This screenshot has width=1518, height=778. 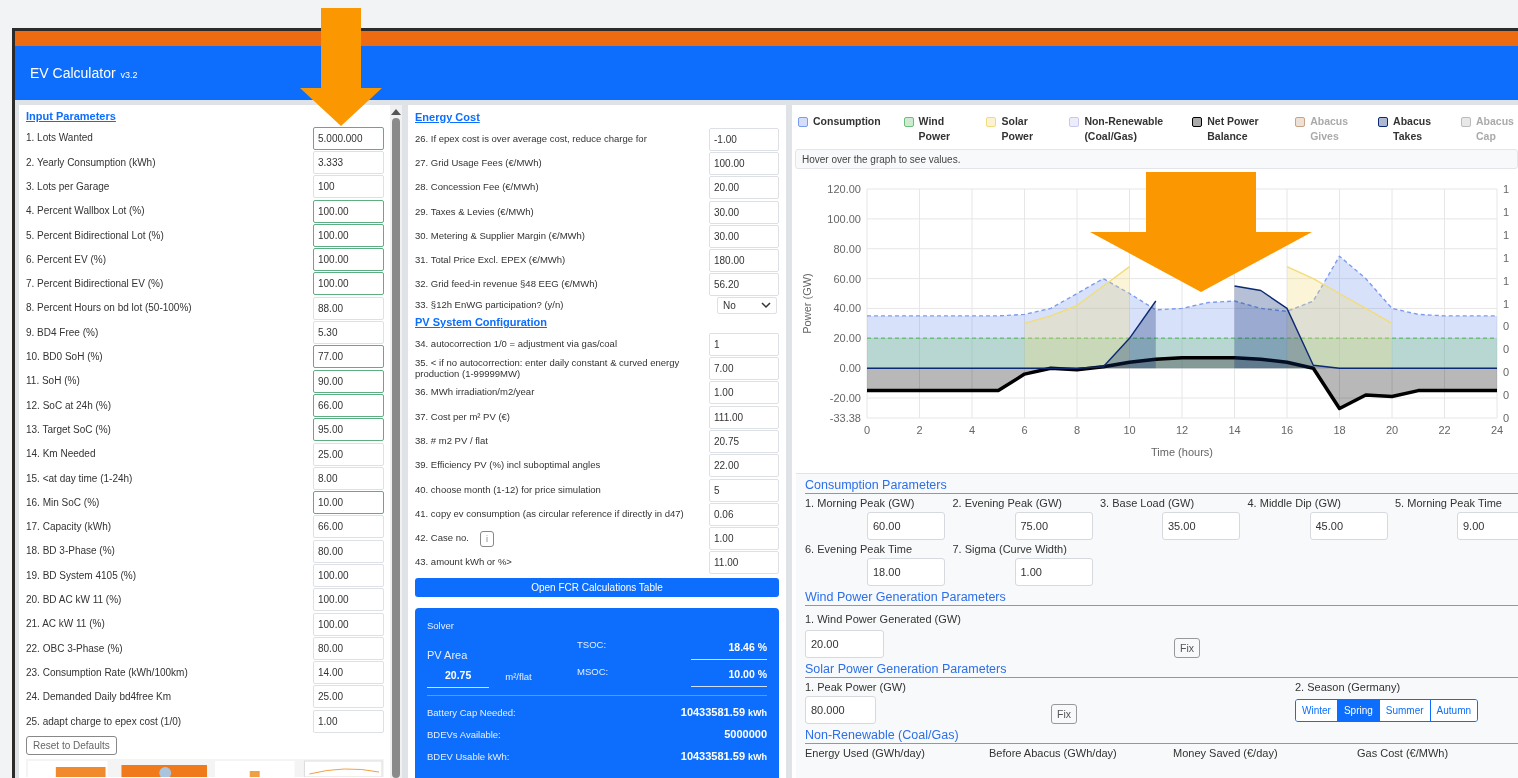 I want to click on input-field: 60.00, so click(x=906, y=526).